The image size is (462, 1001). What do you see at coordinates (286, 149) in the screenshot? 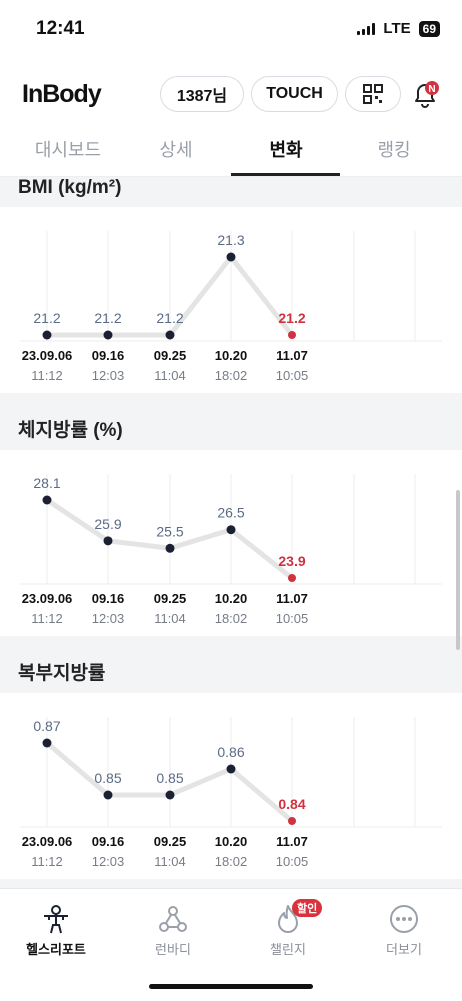
I see `tab-change: 변화` at bounding box center [286, 149].